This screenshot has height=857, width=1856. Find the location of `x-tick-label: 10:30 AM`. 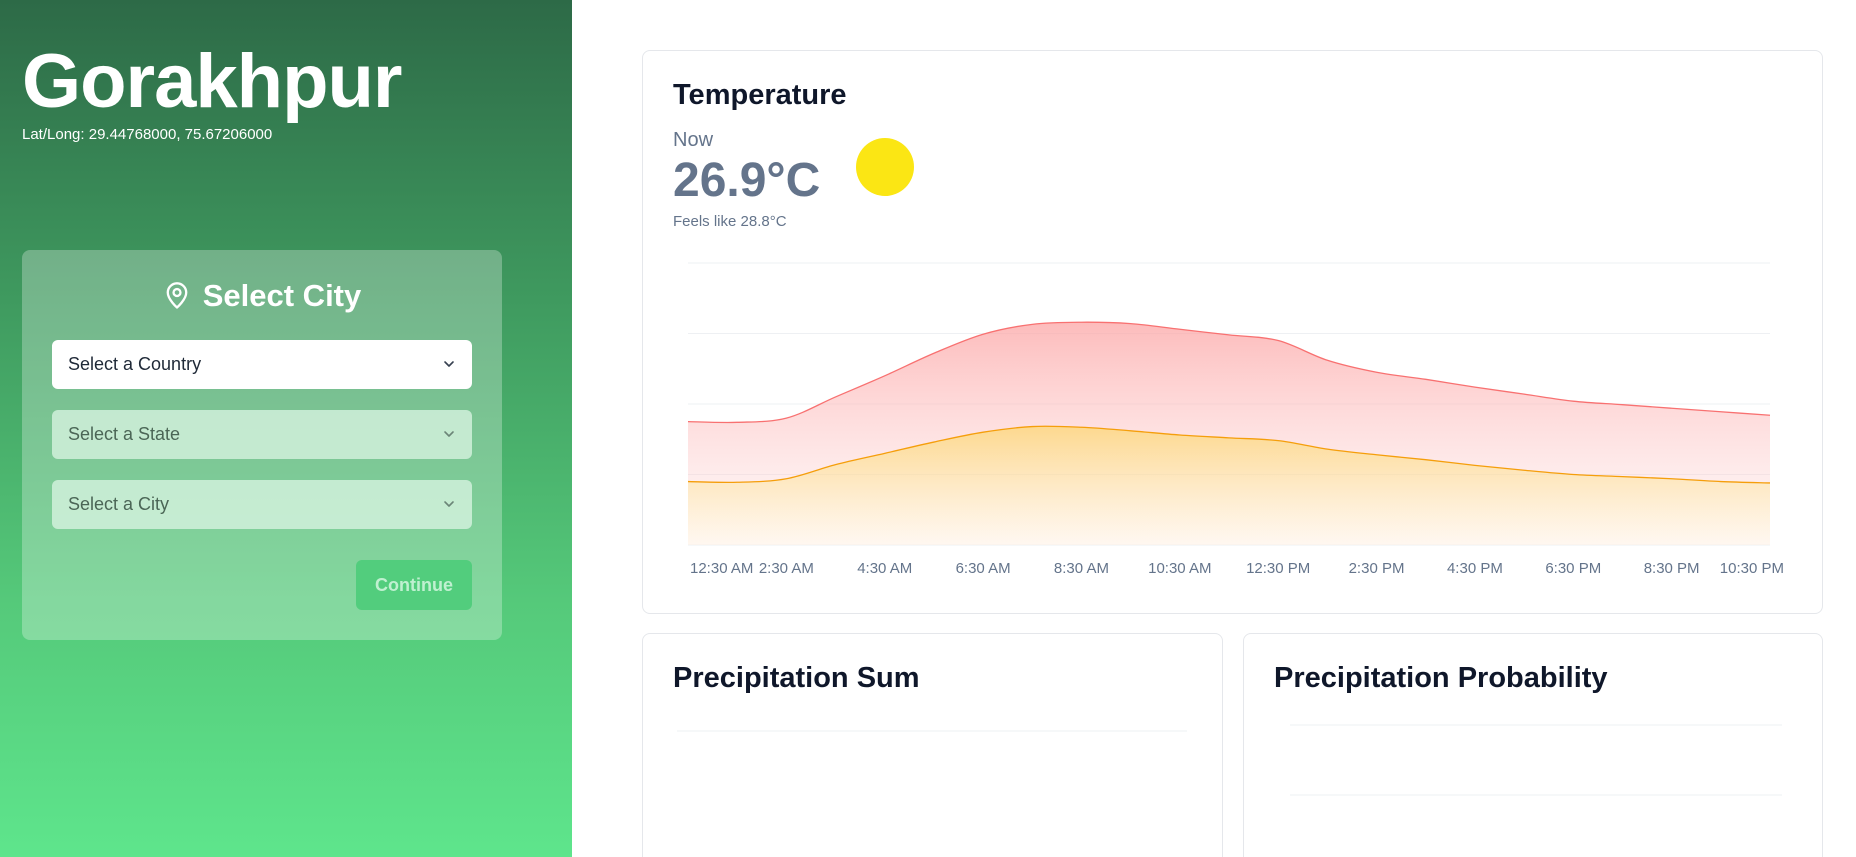

x-tick-label: 10:30 AM is located at coordinates (1179, 568).